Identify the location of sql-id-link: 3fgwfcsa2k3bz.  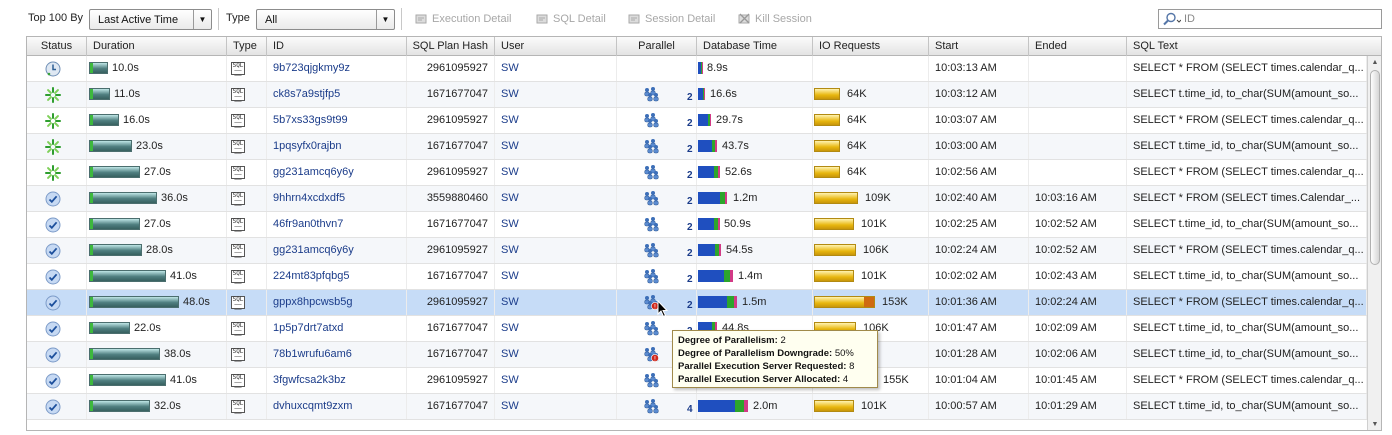
(309, 380).